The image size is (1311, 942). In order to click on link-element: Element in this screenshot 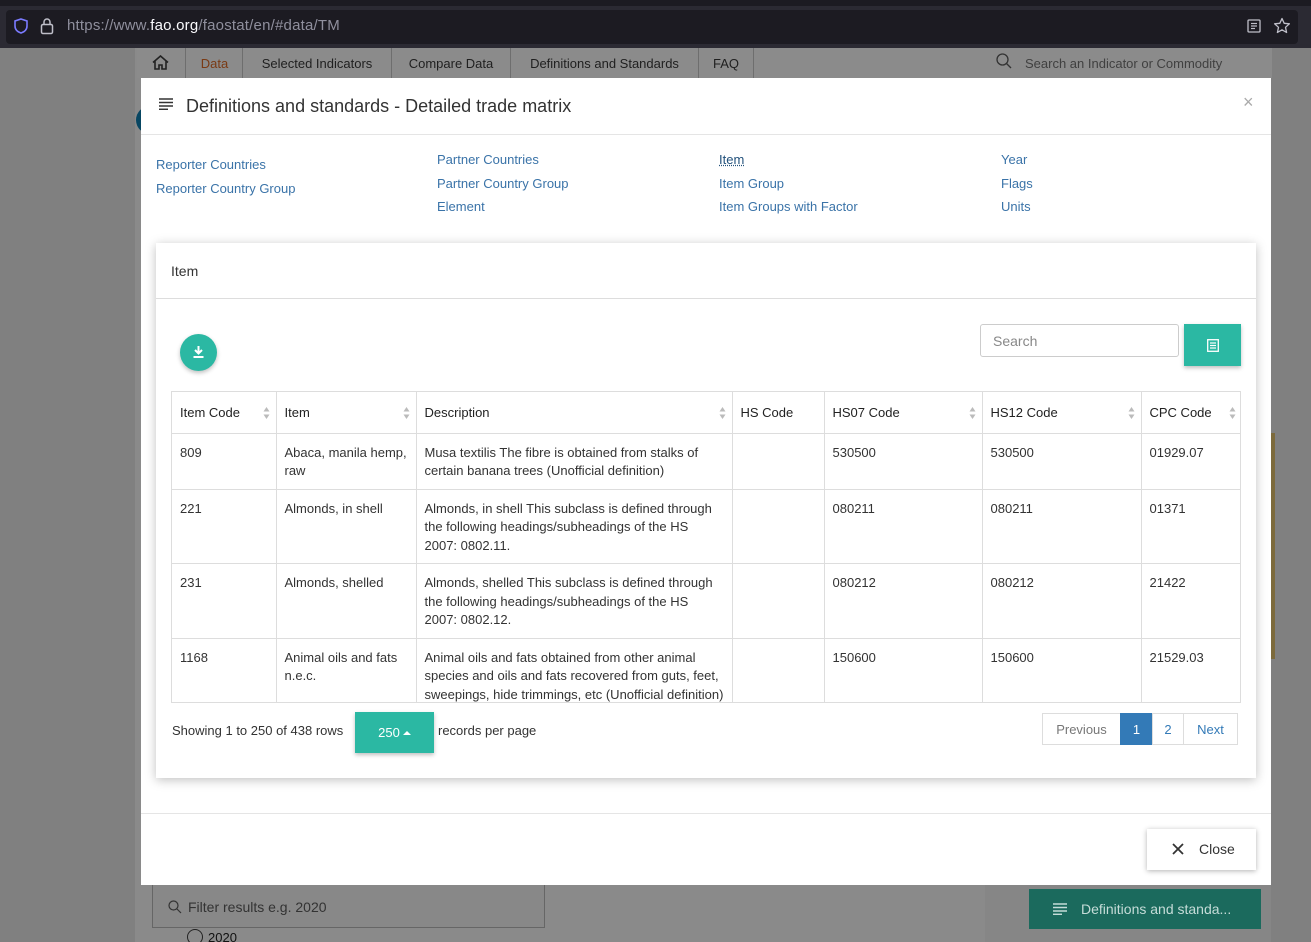, I will do `click(461, 206)`.